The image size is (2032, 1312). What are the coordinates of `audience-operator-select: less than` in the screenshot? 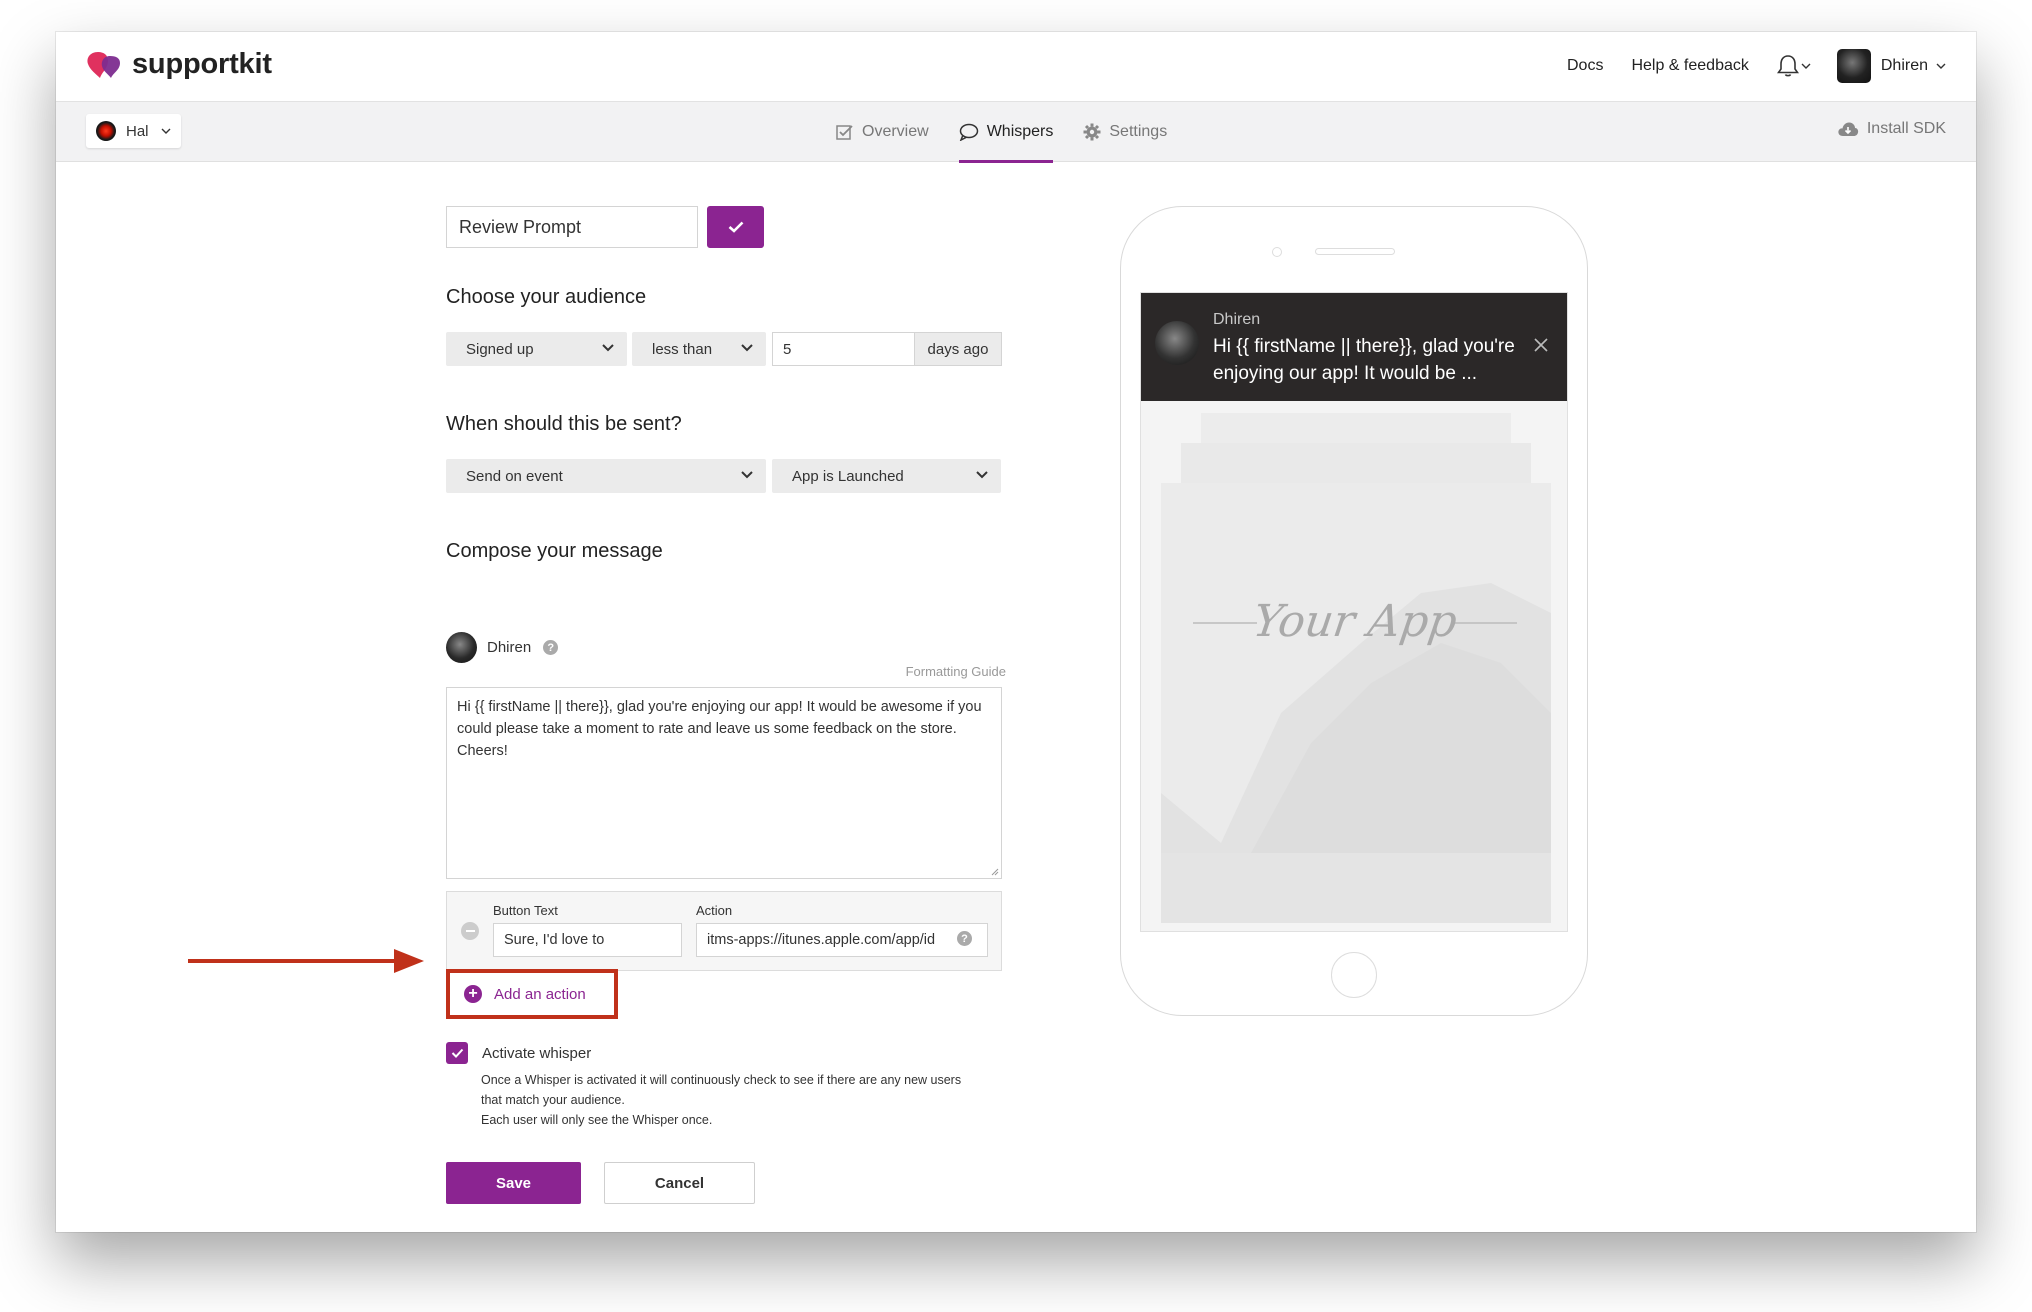 It's located at (699, 349).